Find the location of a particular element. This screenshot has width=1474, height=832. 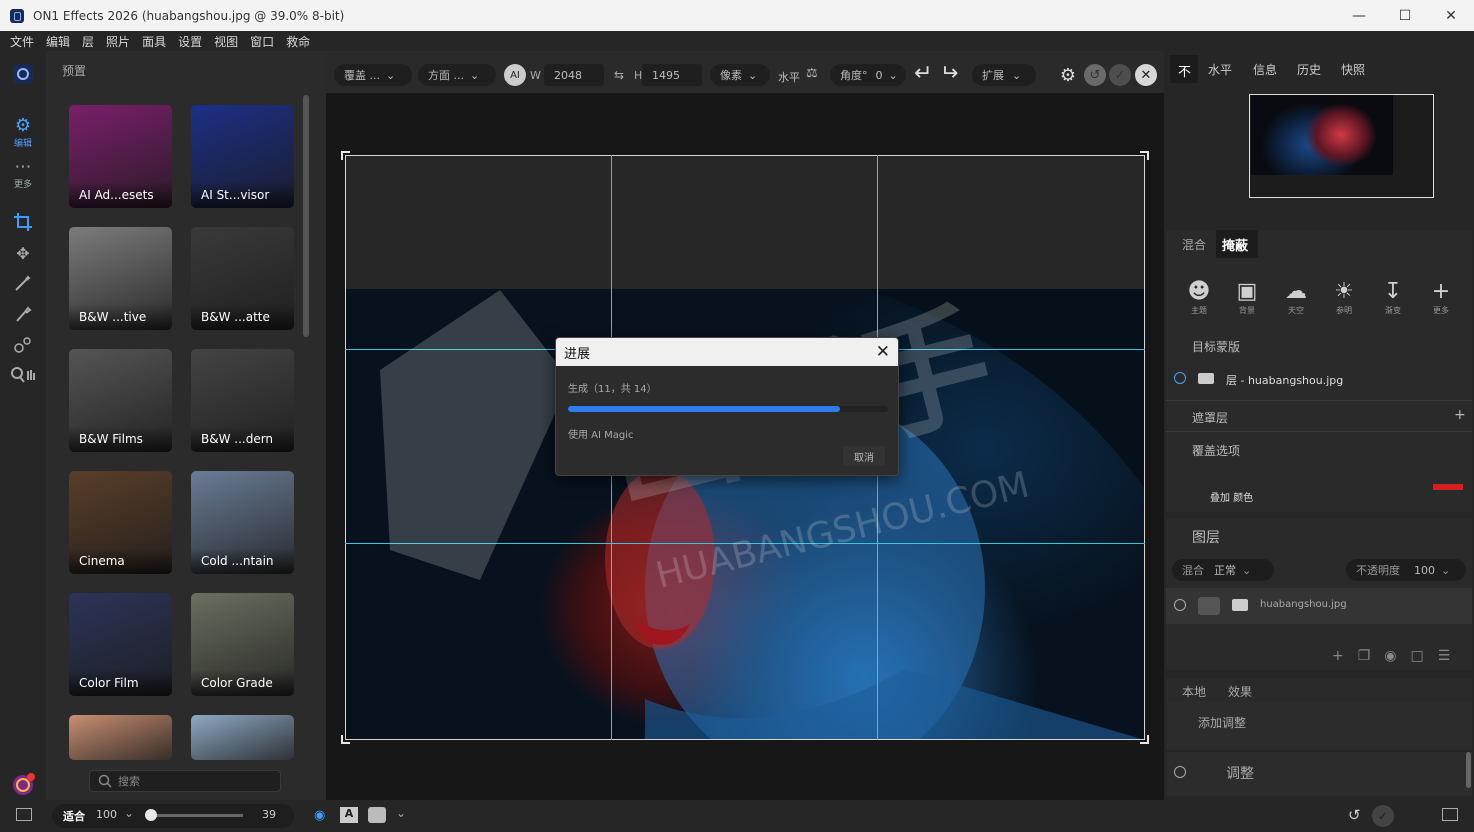

overlay-mode-label: 叠加 颜色 is located at coordinates (1231, 496).